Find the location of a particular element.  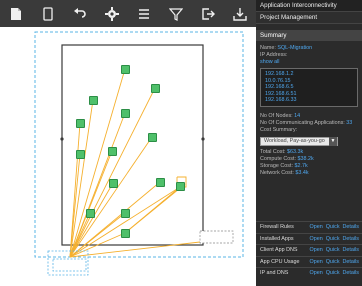

list-icon is located at coordinates (144, 14).